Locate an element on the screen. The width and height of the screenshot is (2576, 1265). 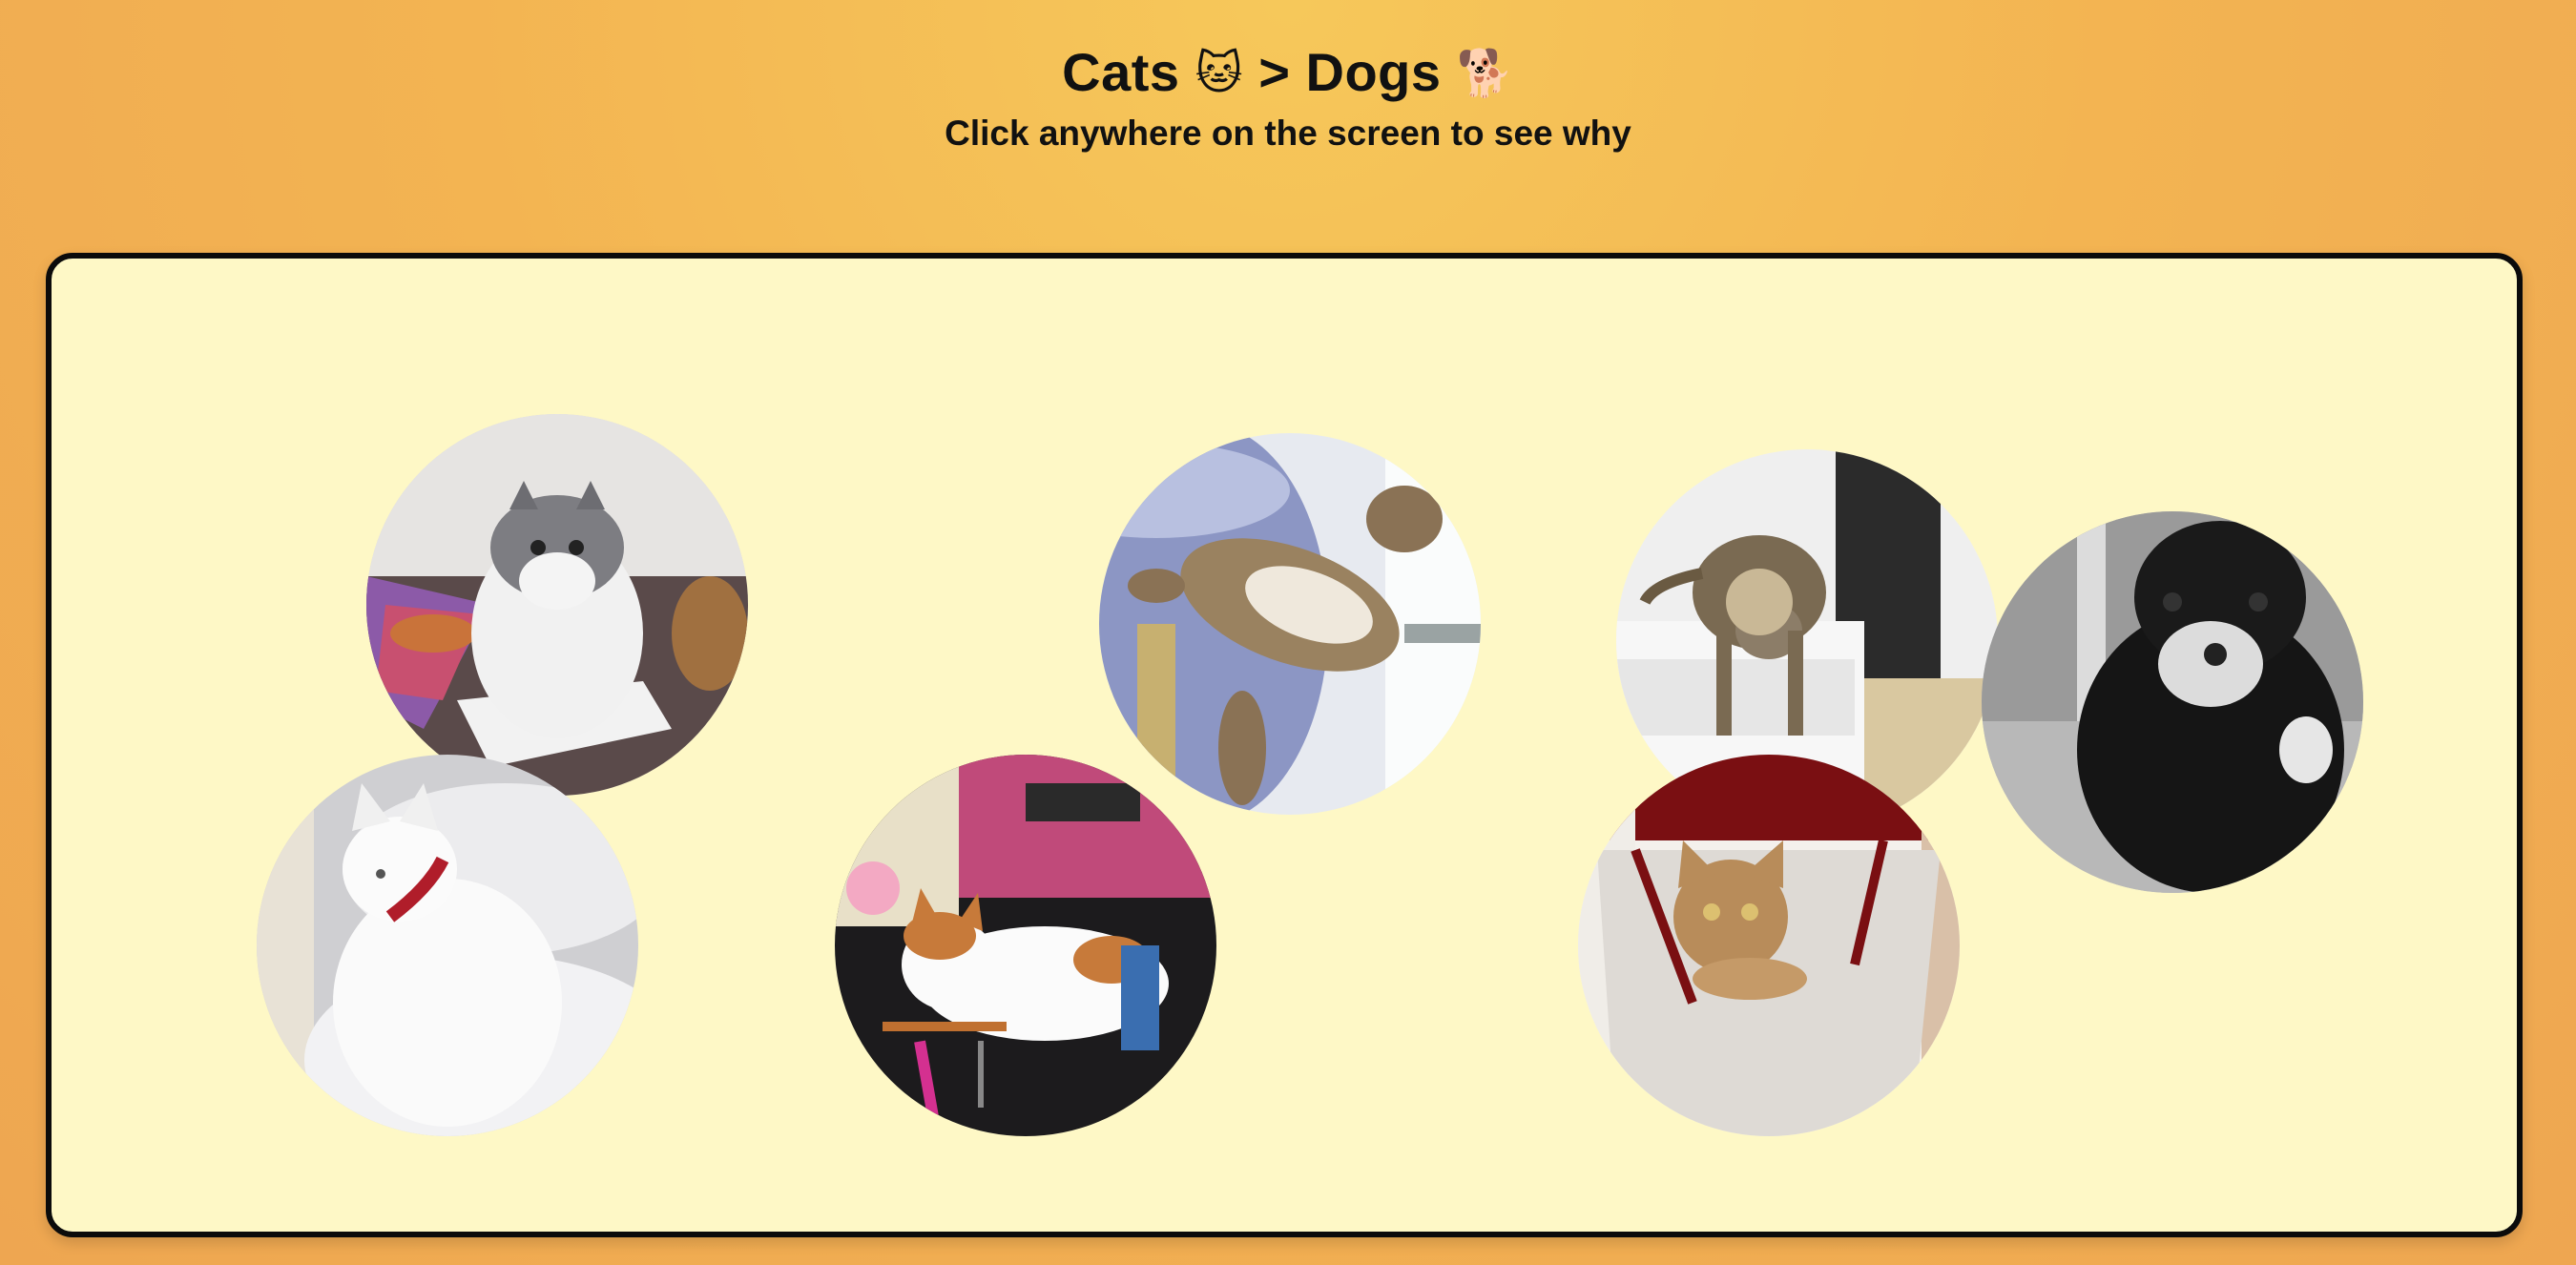
cat-photo-white-collar is located at coordinates (447, 945).